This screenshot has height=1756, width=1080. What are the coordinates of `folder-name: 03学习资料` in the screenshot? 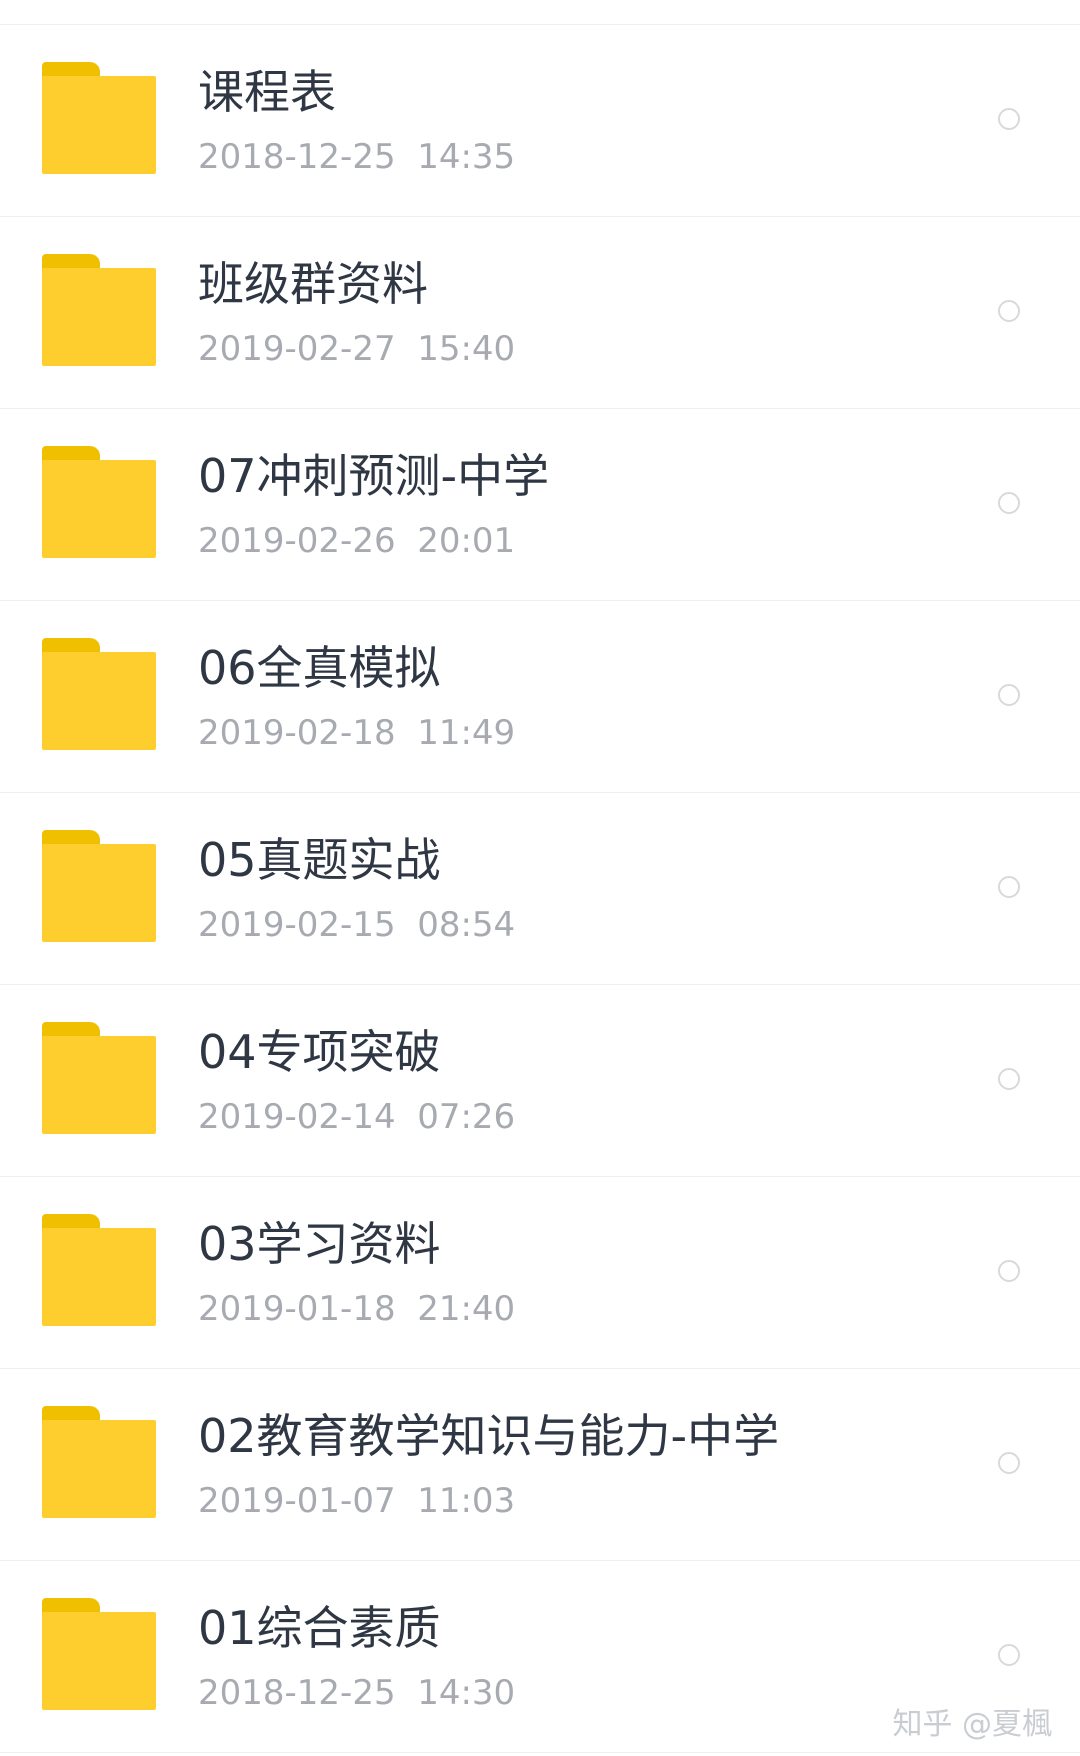 It's located at (319, 1244).